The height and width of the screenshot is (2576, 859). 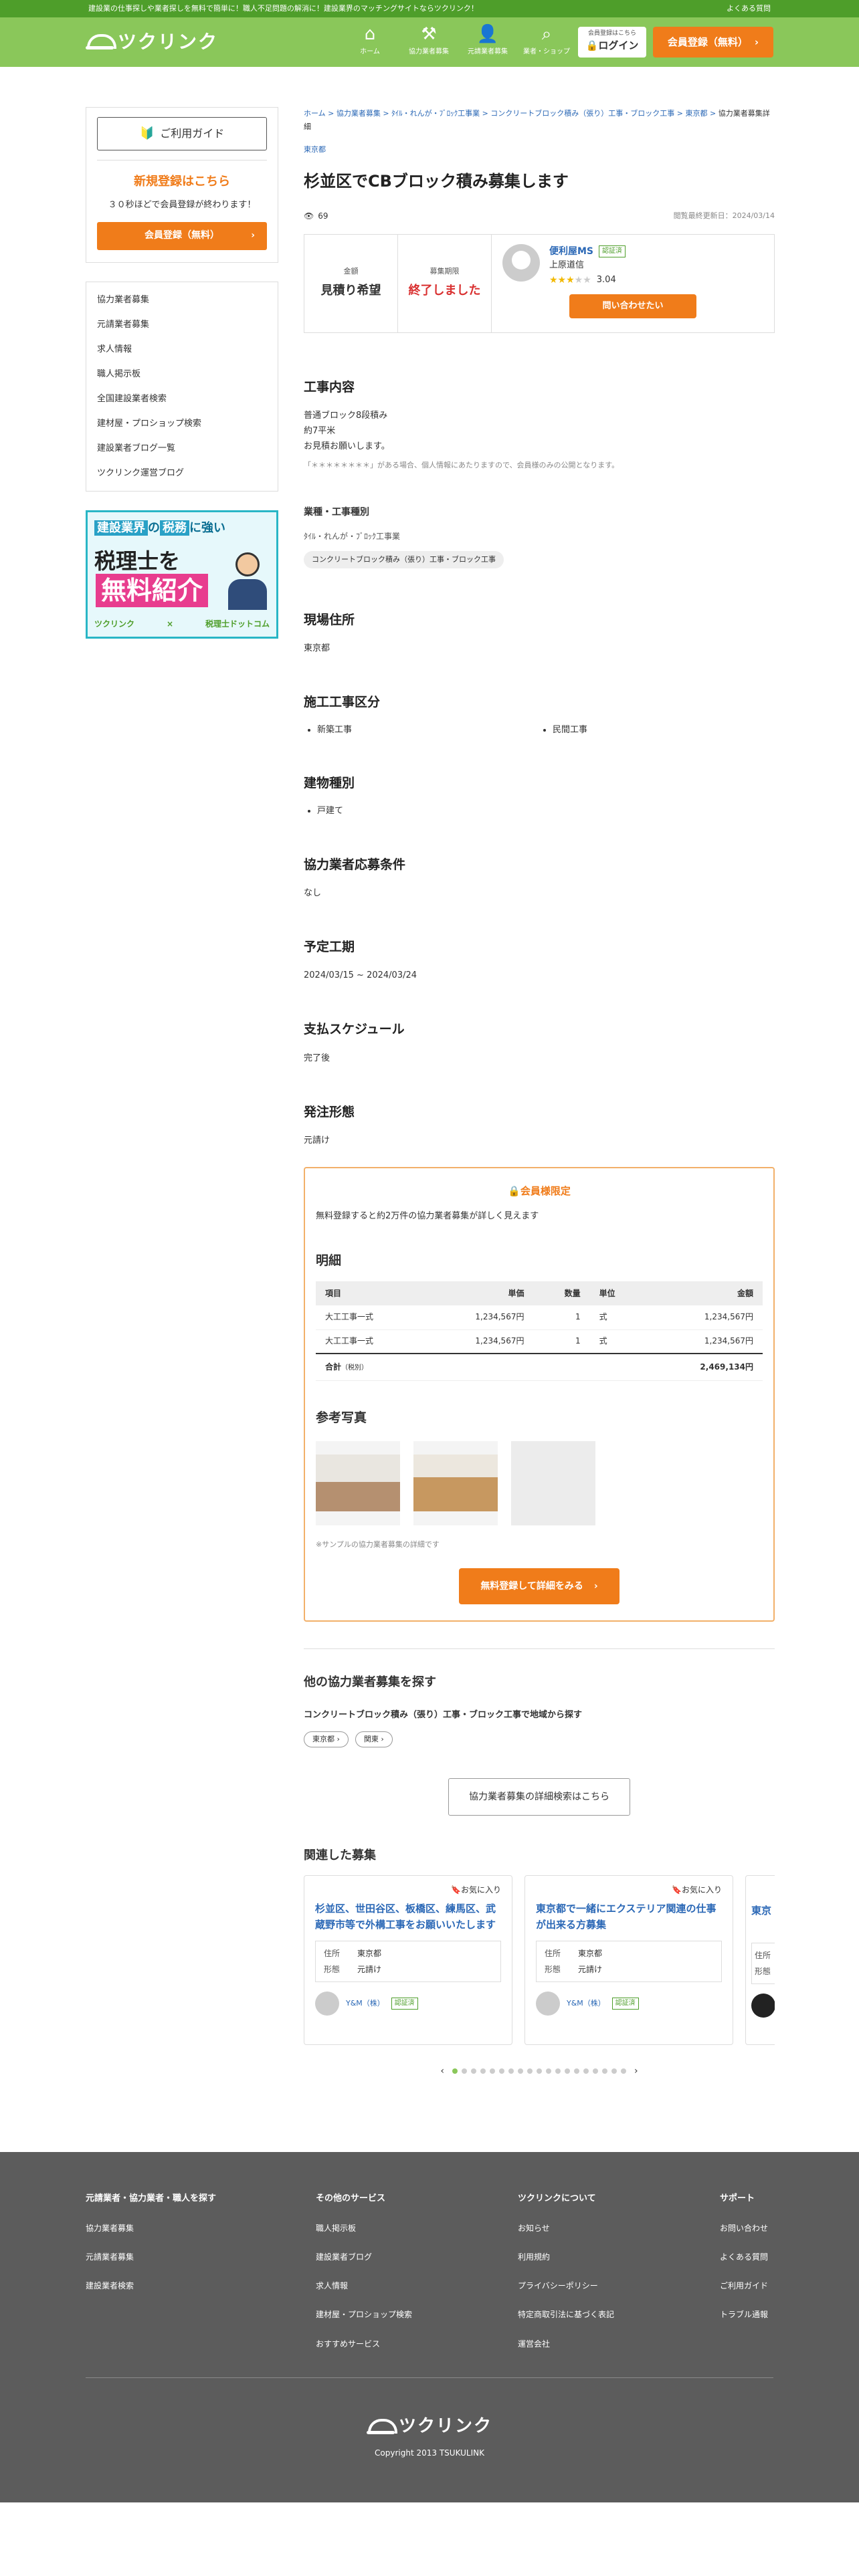 What do you see at coordinates (747, 2315) in the screenshot?
I see `footer-link: トラブル通報` at bounding box center [747, 2315].